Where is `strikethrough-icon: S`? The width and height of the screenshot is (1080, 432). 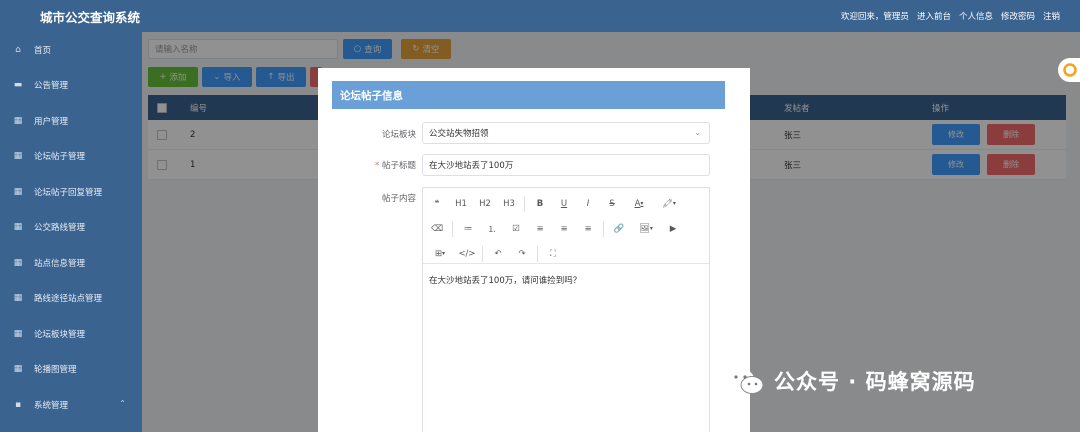
strikethrough-icon: S is located at coordinates (612, 204).